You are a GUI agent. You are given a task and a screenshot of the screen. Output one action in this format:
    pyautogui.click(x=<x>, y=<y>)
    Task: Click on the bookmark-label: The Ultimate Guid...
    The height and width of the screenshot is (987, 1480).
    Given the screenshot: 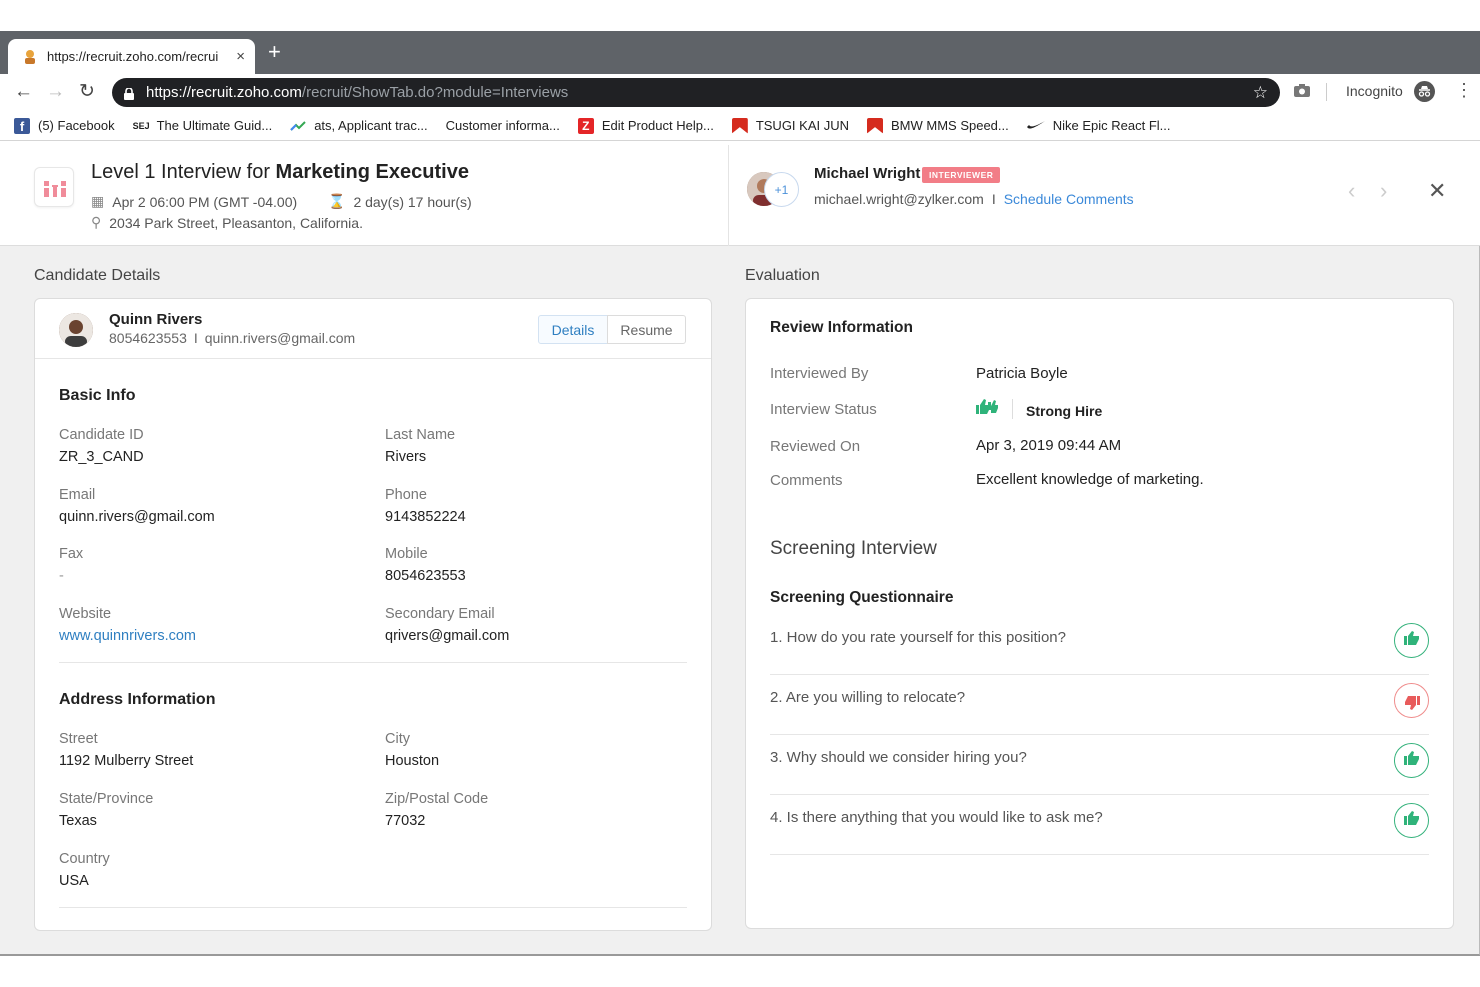 What is the action you would take?
    pyautogui.click(x=214, y=125)
    